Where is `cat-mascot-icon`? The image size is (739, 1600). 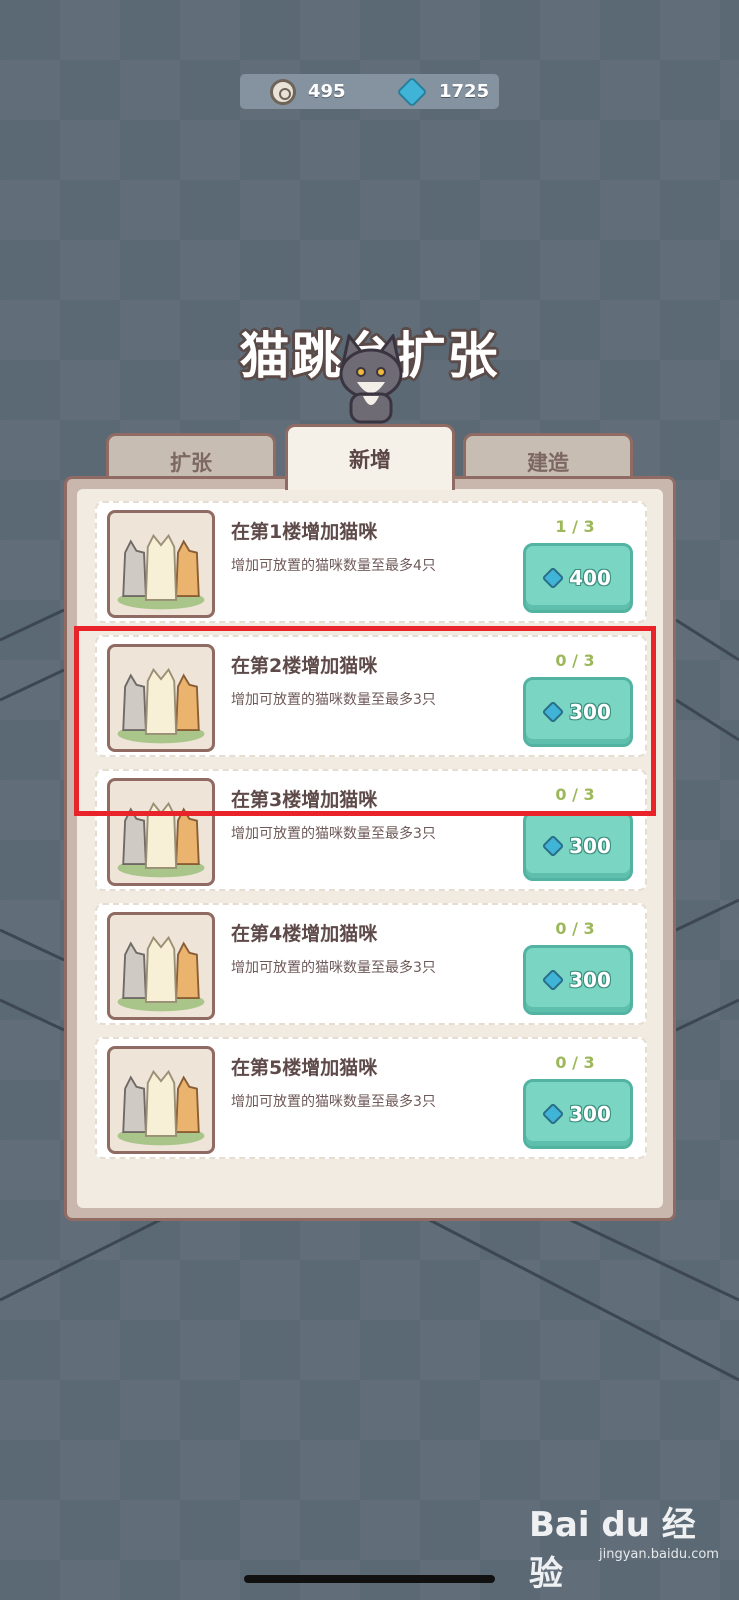 cat-mascot-icon is located at coordinates (371, 379).